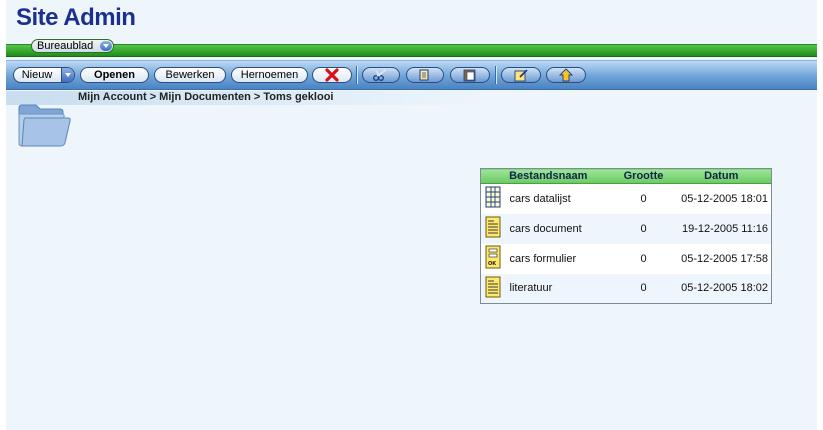 The width and height of the screenshot is (823, 430). I want to click on delete-button, so click(332, 75).